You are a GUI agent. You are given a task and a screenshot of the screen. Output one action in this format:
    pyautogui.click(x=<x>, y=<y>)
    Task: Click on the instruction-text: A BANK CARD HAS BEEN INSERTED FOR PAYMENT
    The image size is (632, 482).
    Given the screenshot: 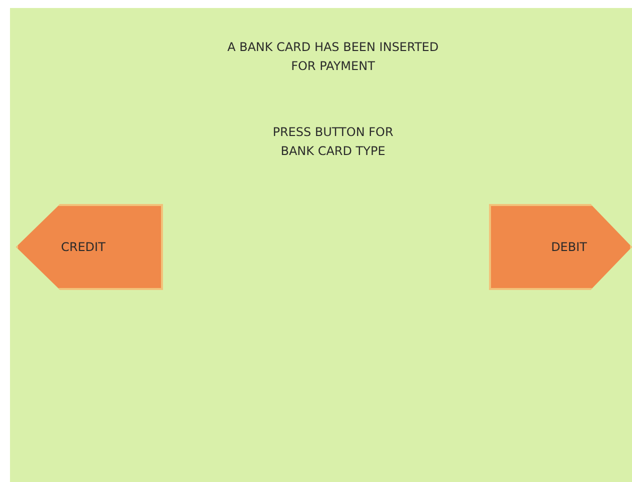 What is the action you would take?
    pyautogui.click(x=333, y=57)
    